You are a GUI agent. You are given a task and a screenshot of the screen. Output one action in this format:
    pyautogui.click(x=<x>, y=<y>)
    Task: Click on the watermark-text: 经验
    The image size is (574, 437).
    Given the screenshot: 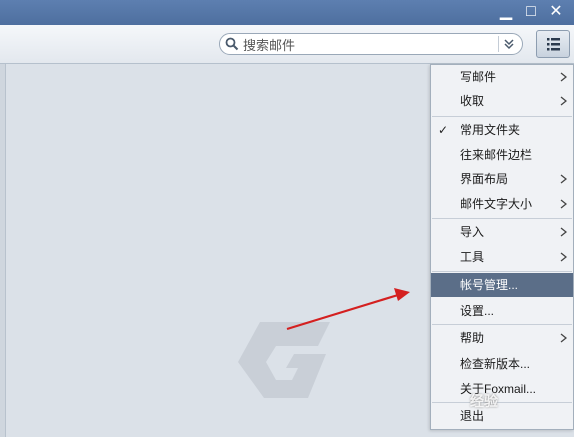 What is the action you would take?
    pyautogui.click(x=484, y=401)
    